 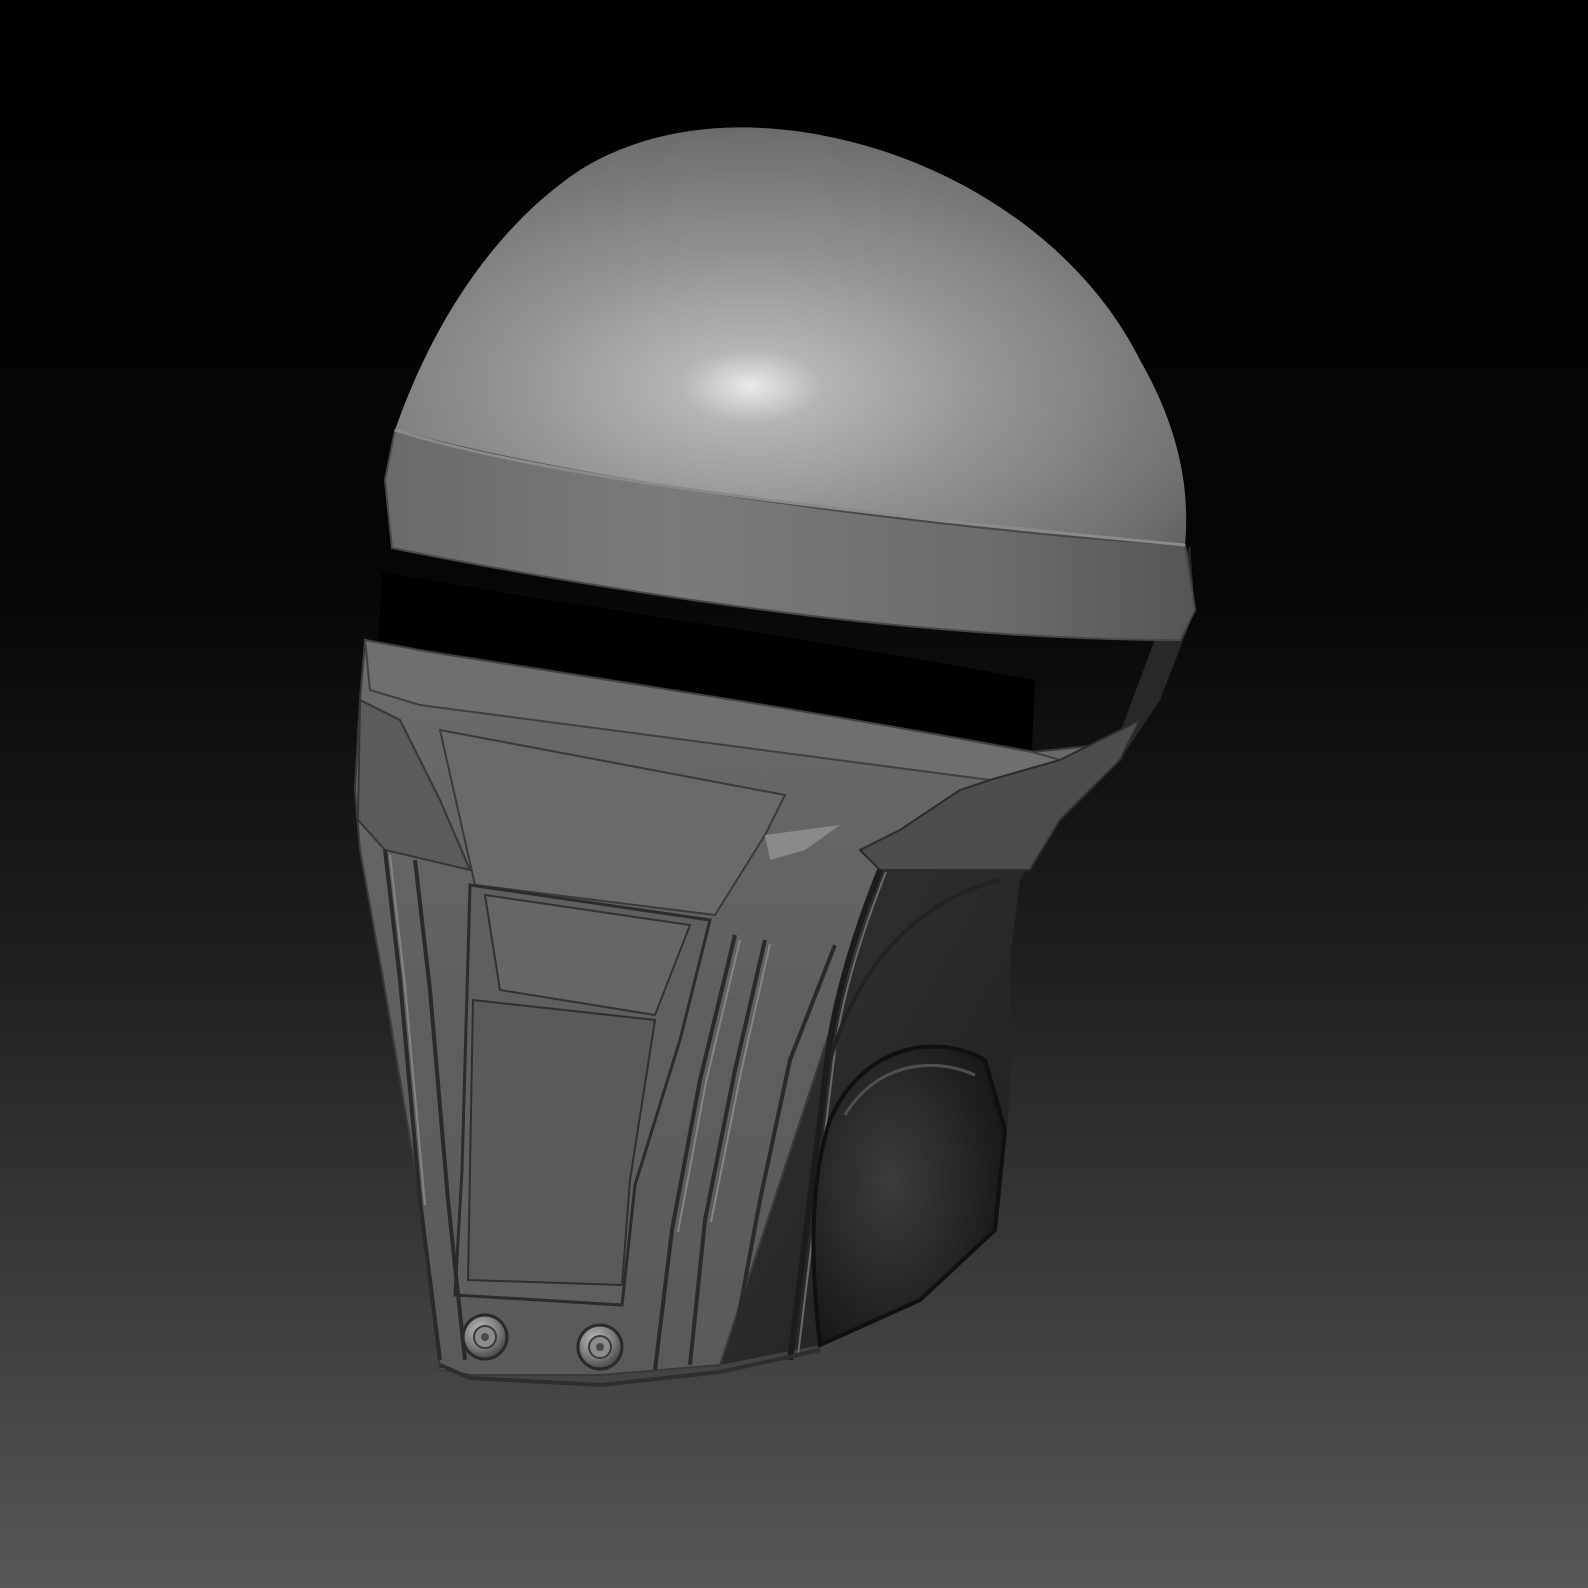 I want to click on chin-bolt-left, so click(x=485, y=1337).